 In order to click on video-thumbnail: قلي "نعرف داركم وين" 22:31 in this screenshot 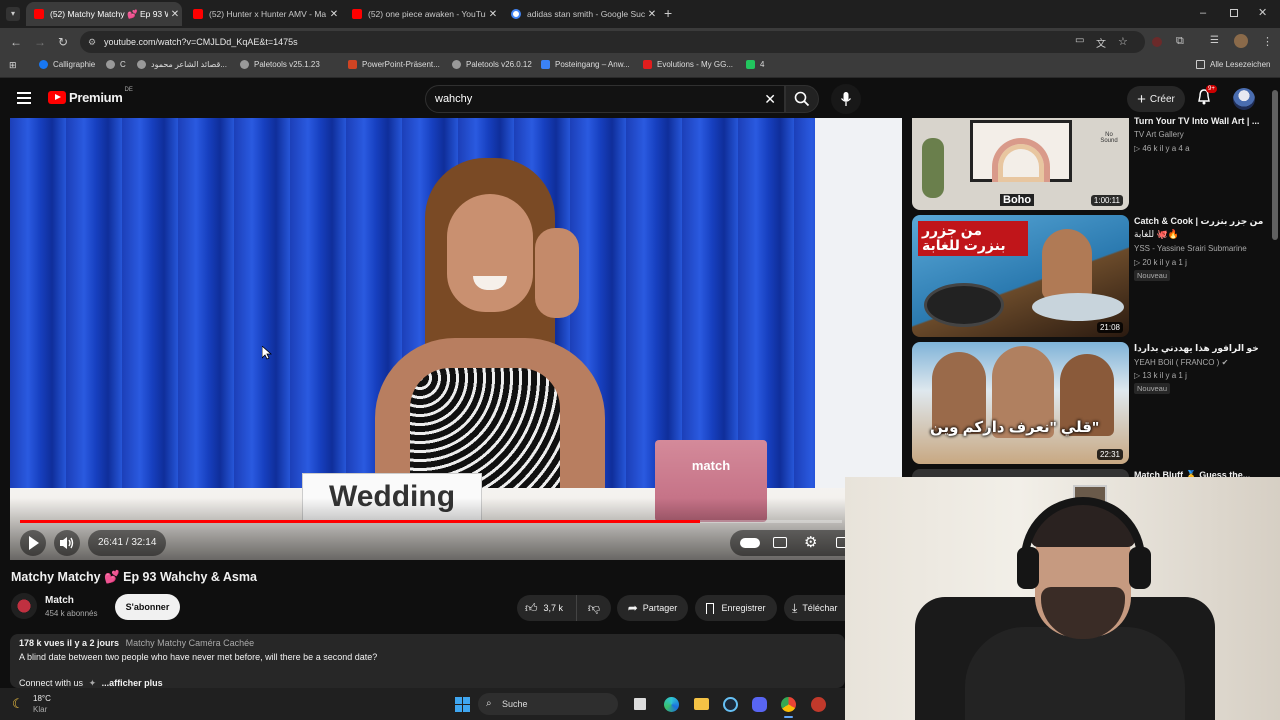, I will do `click(1020, 403)`.